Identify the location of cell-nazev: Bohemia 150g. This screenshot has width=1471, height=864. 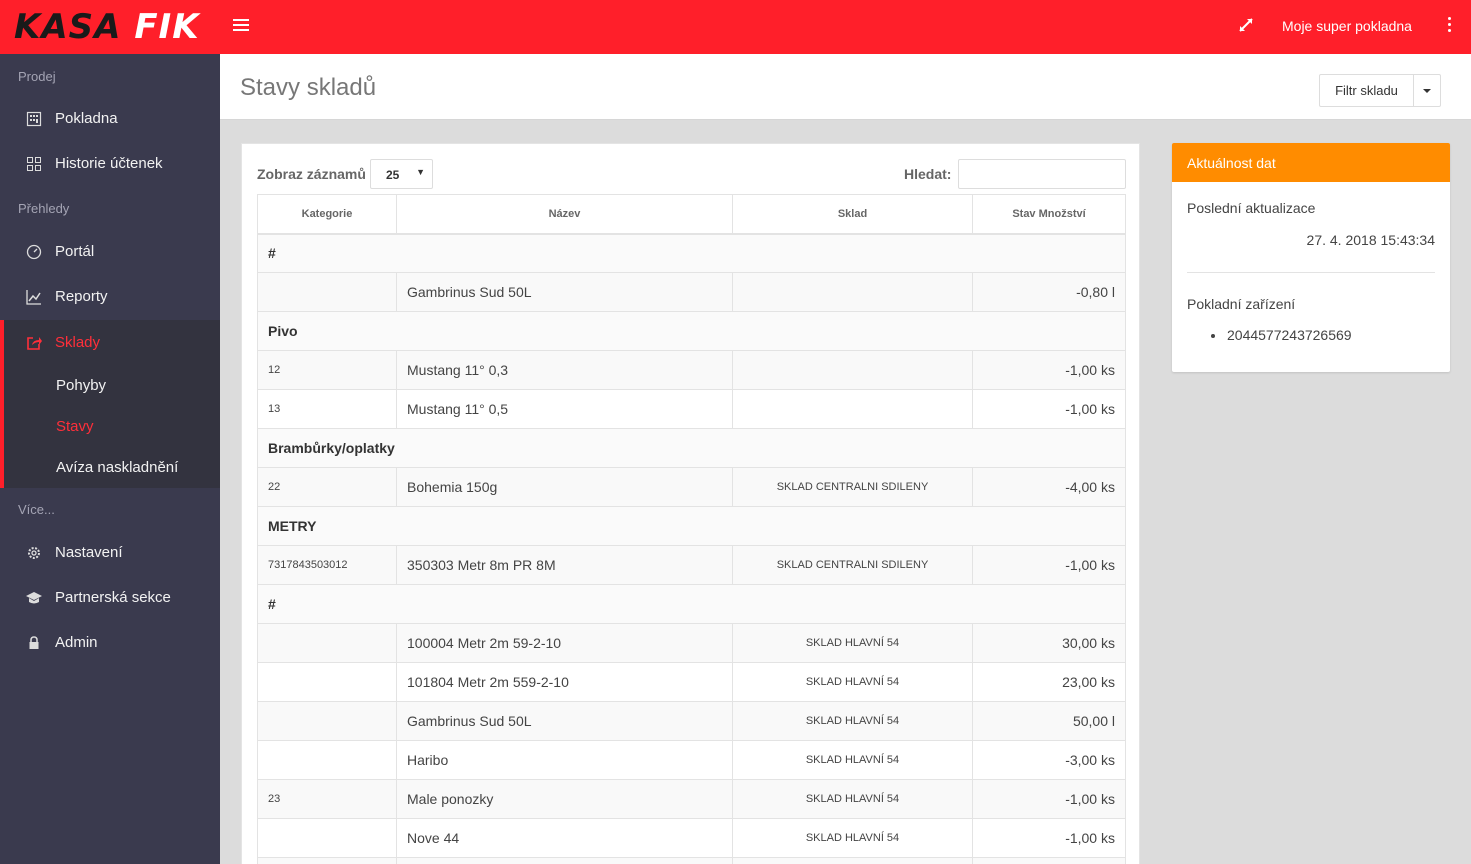
(564, 487).